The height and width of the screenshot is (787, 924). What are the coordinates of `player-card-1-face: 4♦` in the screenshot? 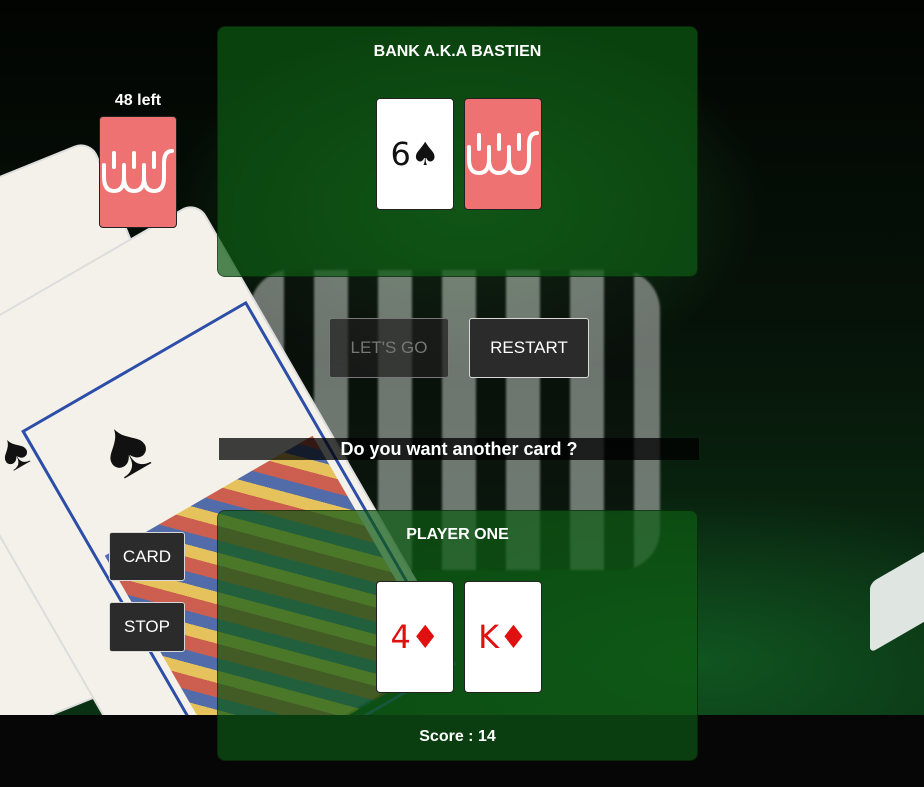 It's located at (415, 637).